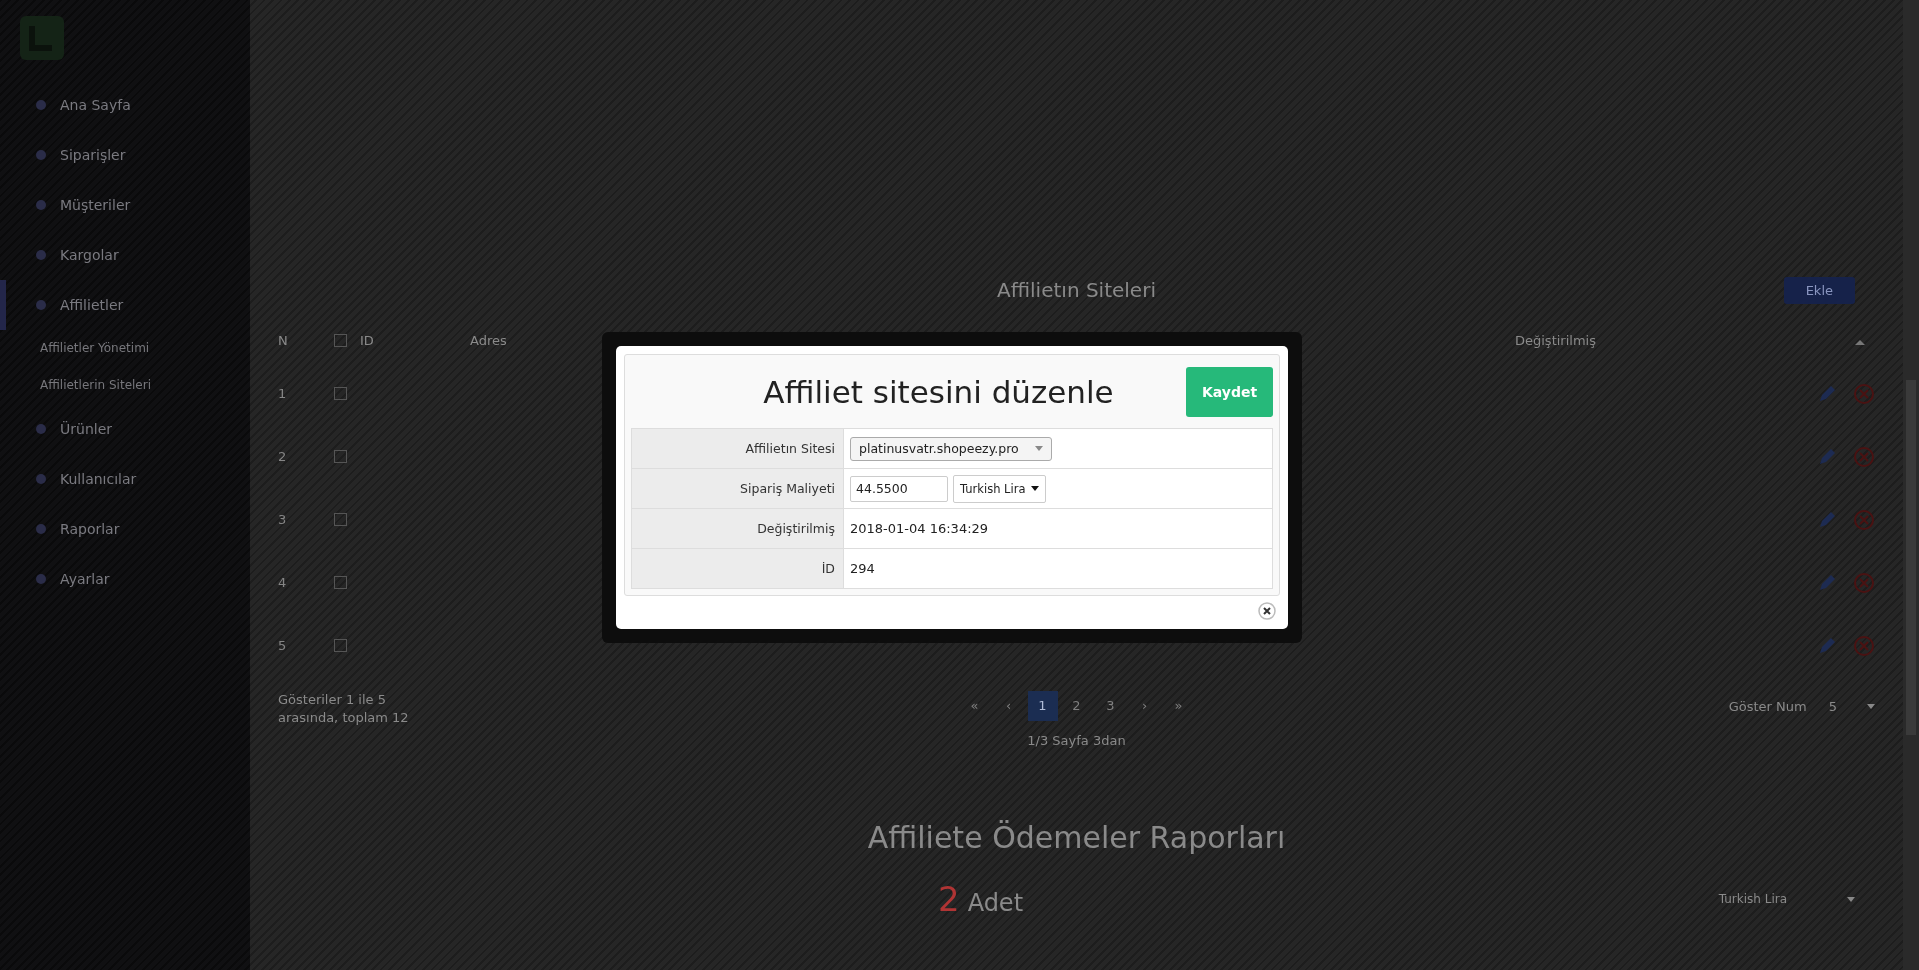  What do you see at coordinates (899, 488) in the screenshot?
I see `input-field: 44.5500` at bounding box center [899, 488].